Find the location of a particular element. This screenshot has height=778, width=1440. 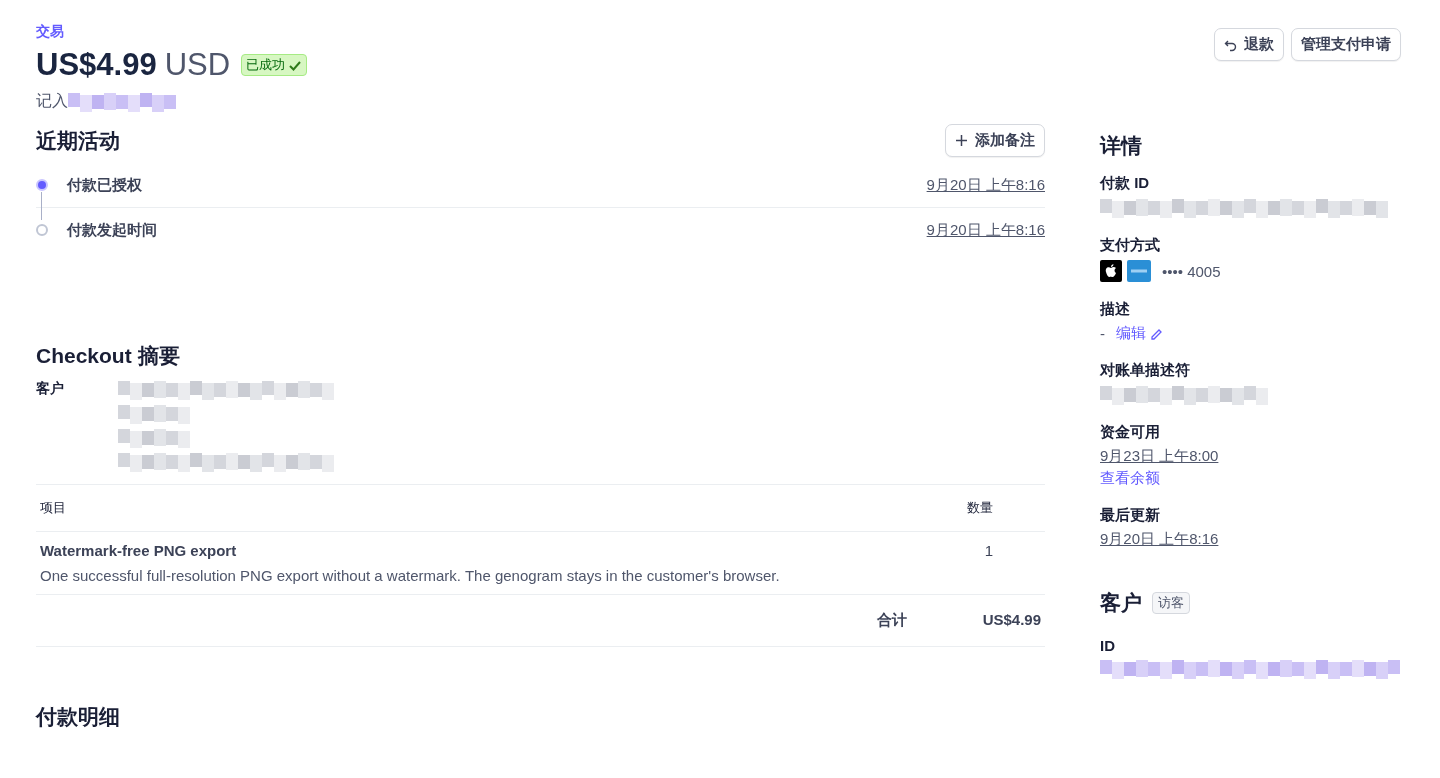

currency-text: USD is located at coordinates (197, 65).